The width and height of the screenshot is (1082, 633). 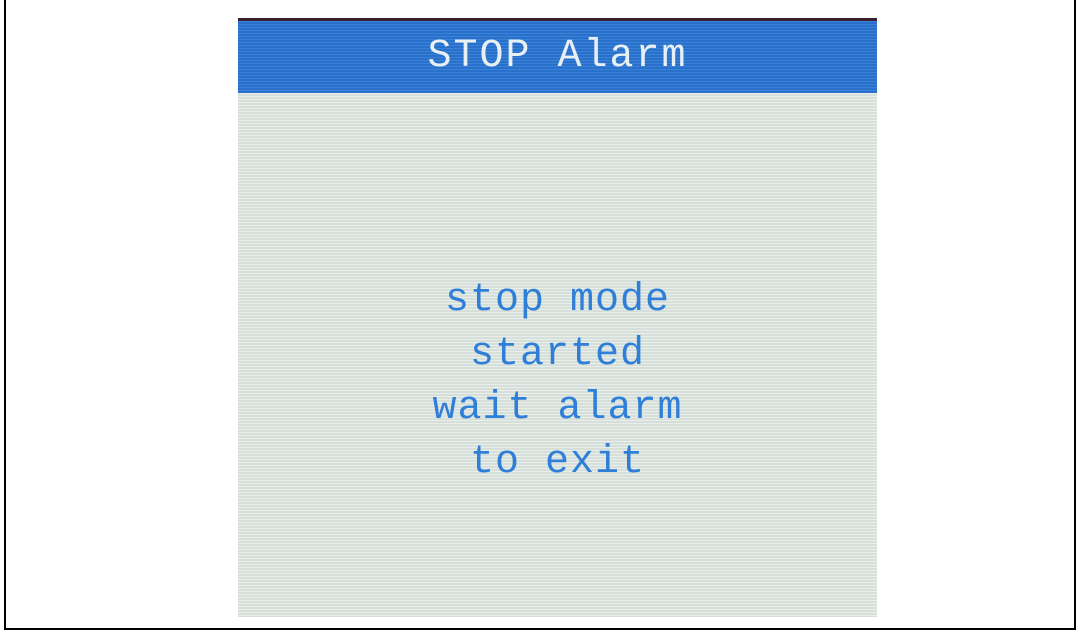 What do you see at coordinates (557, 354) in the screenshot?
I see `message-line-2: started` at bounding box center [557, 354].